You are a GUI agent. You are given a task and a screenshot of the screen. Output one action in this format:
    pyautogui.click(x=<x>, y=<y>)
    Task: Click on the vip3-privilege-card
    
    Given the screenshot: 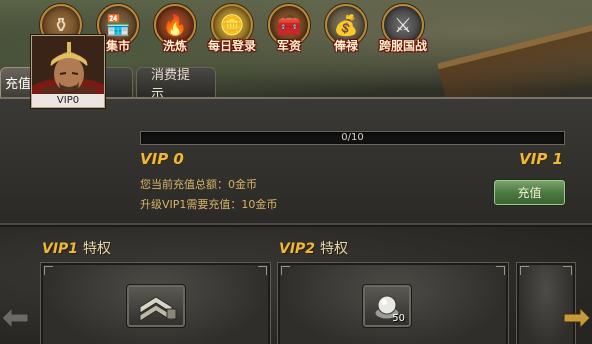 What is the action you would take?
    pyautogui.click(x=546, y=303)
    